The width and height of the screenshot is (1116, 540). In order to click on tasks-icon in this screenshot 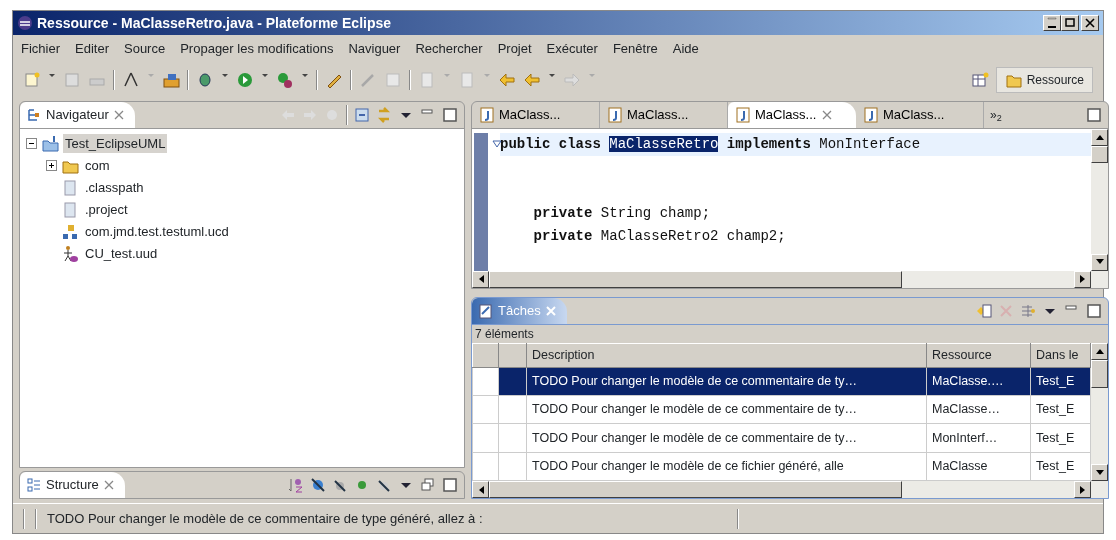, I will do `click(486, 310)`.